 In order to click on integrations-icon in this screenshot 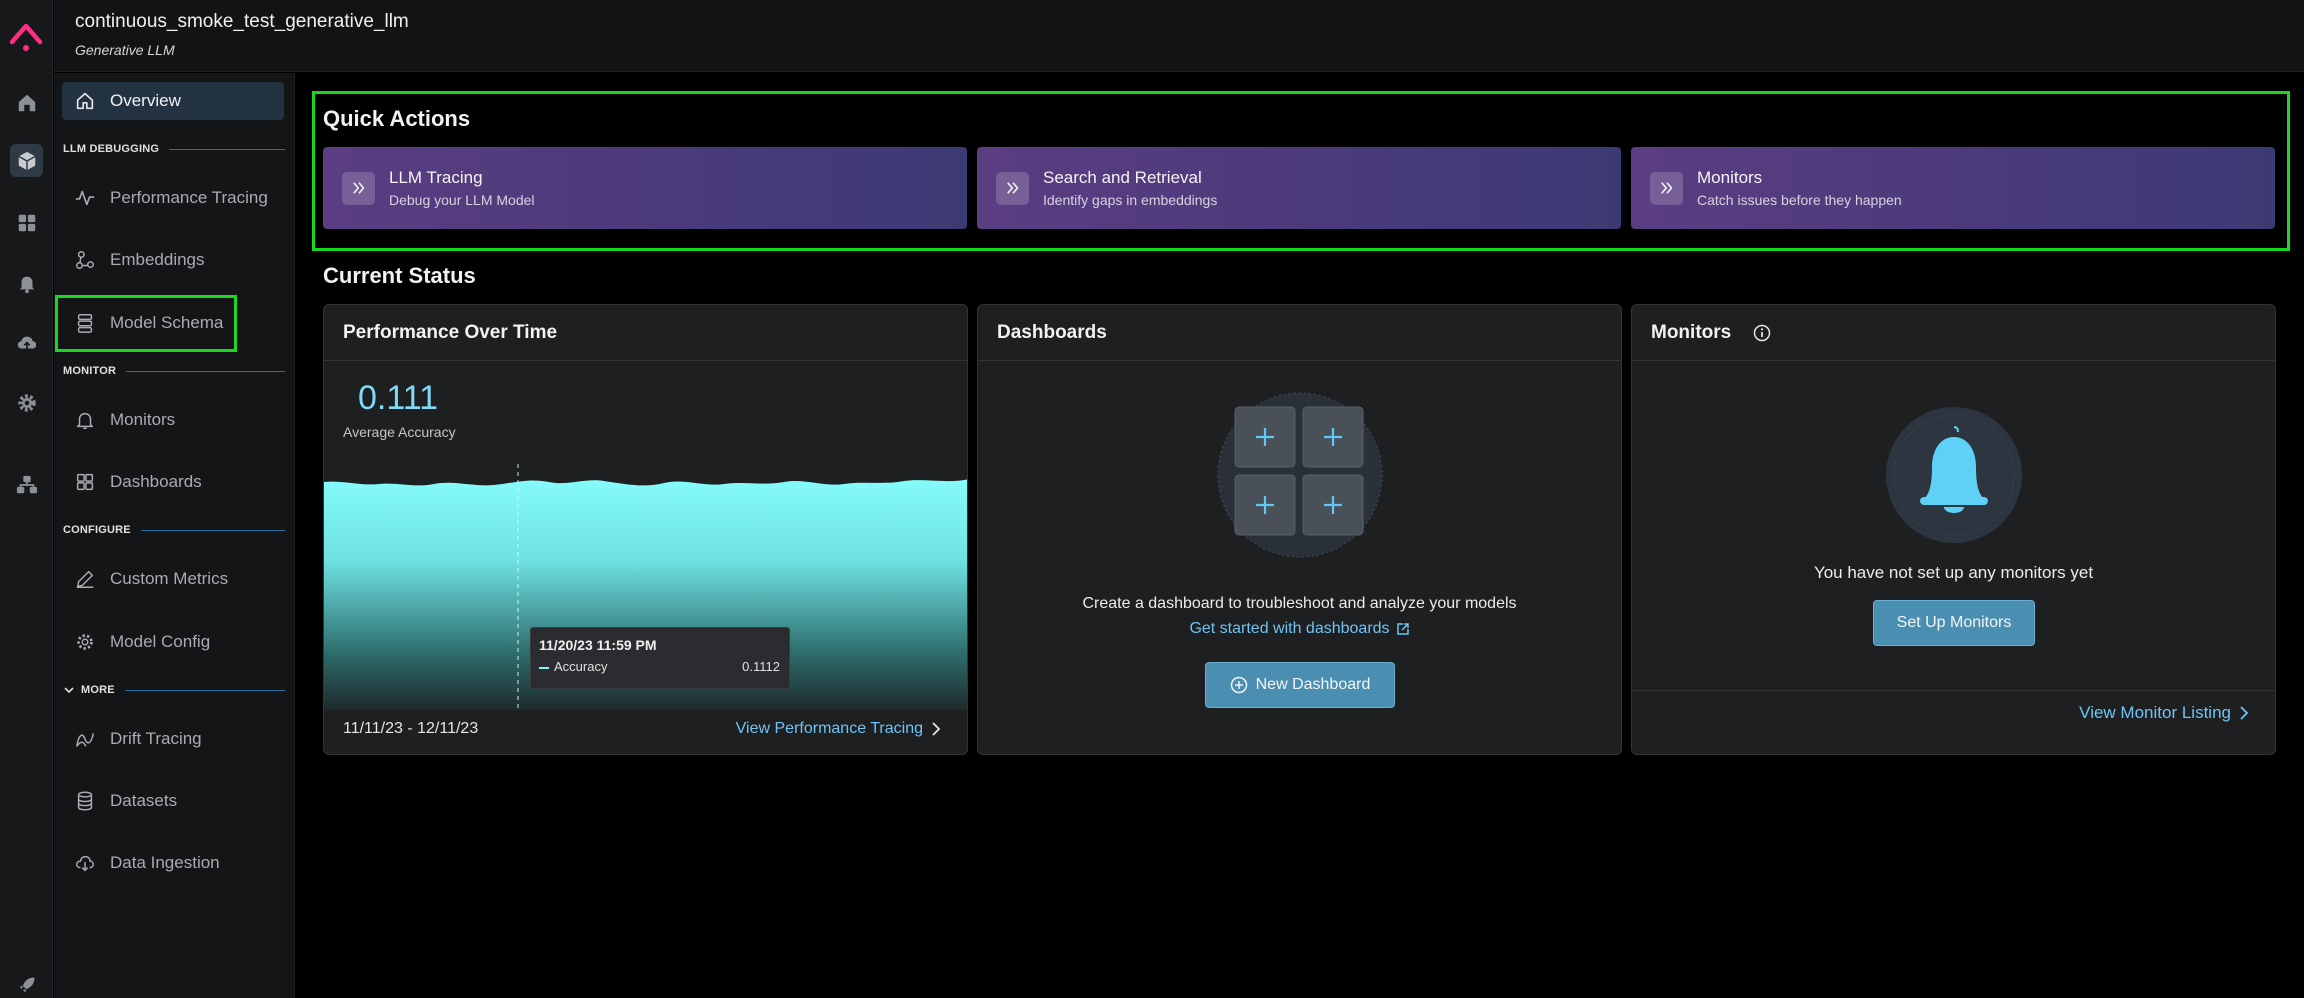, I will do `click(26, 484)`.